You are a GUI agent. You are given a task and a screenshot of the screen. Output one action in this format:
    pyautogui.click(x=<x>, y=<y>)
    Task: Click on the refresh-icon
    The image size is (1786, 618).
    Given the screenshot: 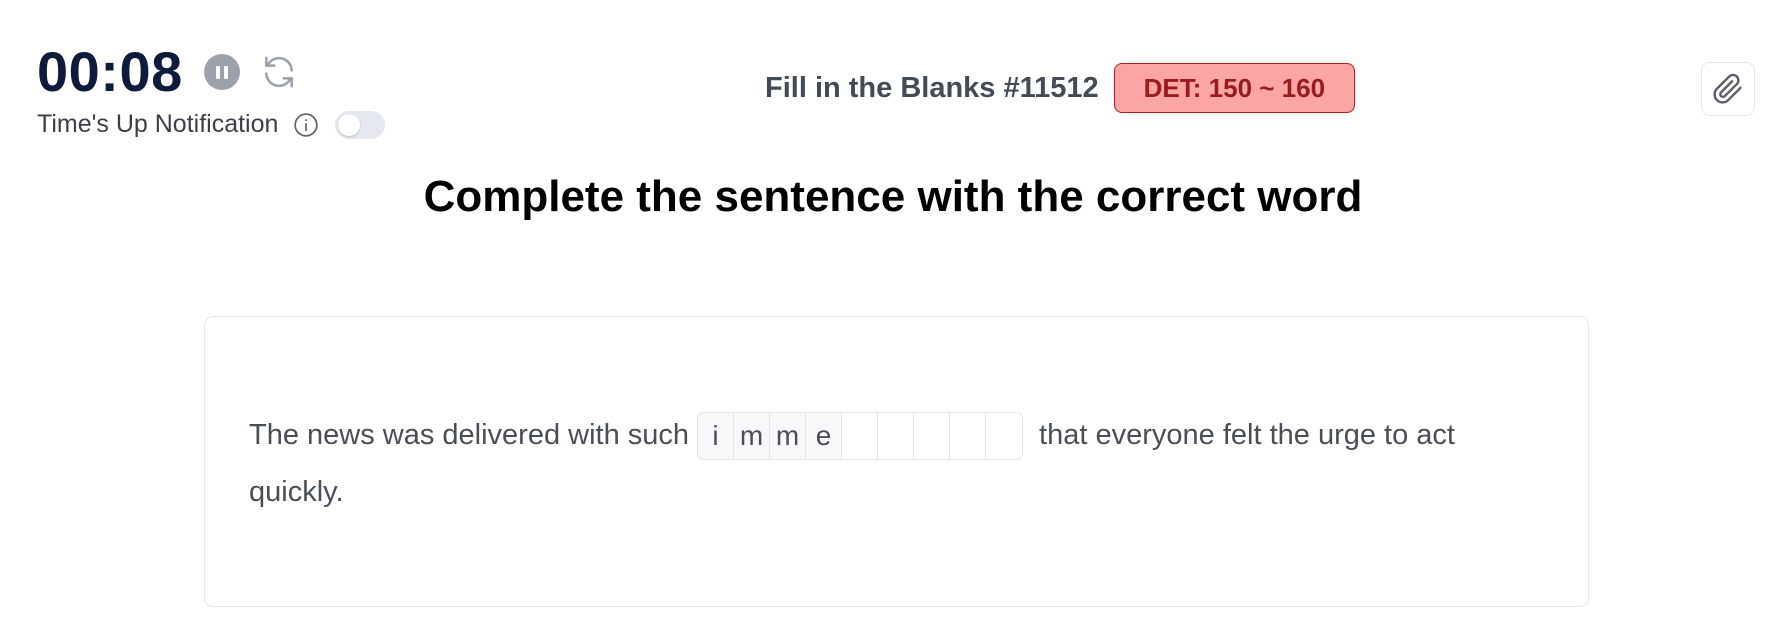 What is the action you would take?
    pyautogui.click(x=278, y=72)
    